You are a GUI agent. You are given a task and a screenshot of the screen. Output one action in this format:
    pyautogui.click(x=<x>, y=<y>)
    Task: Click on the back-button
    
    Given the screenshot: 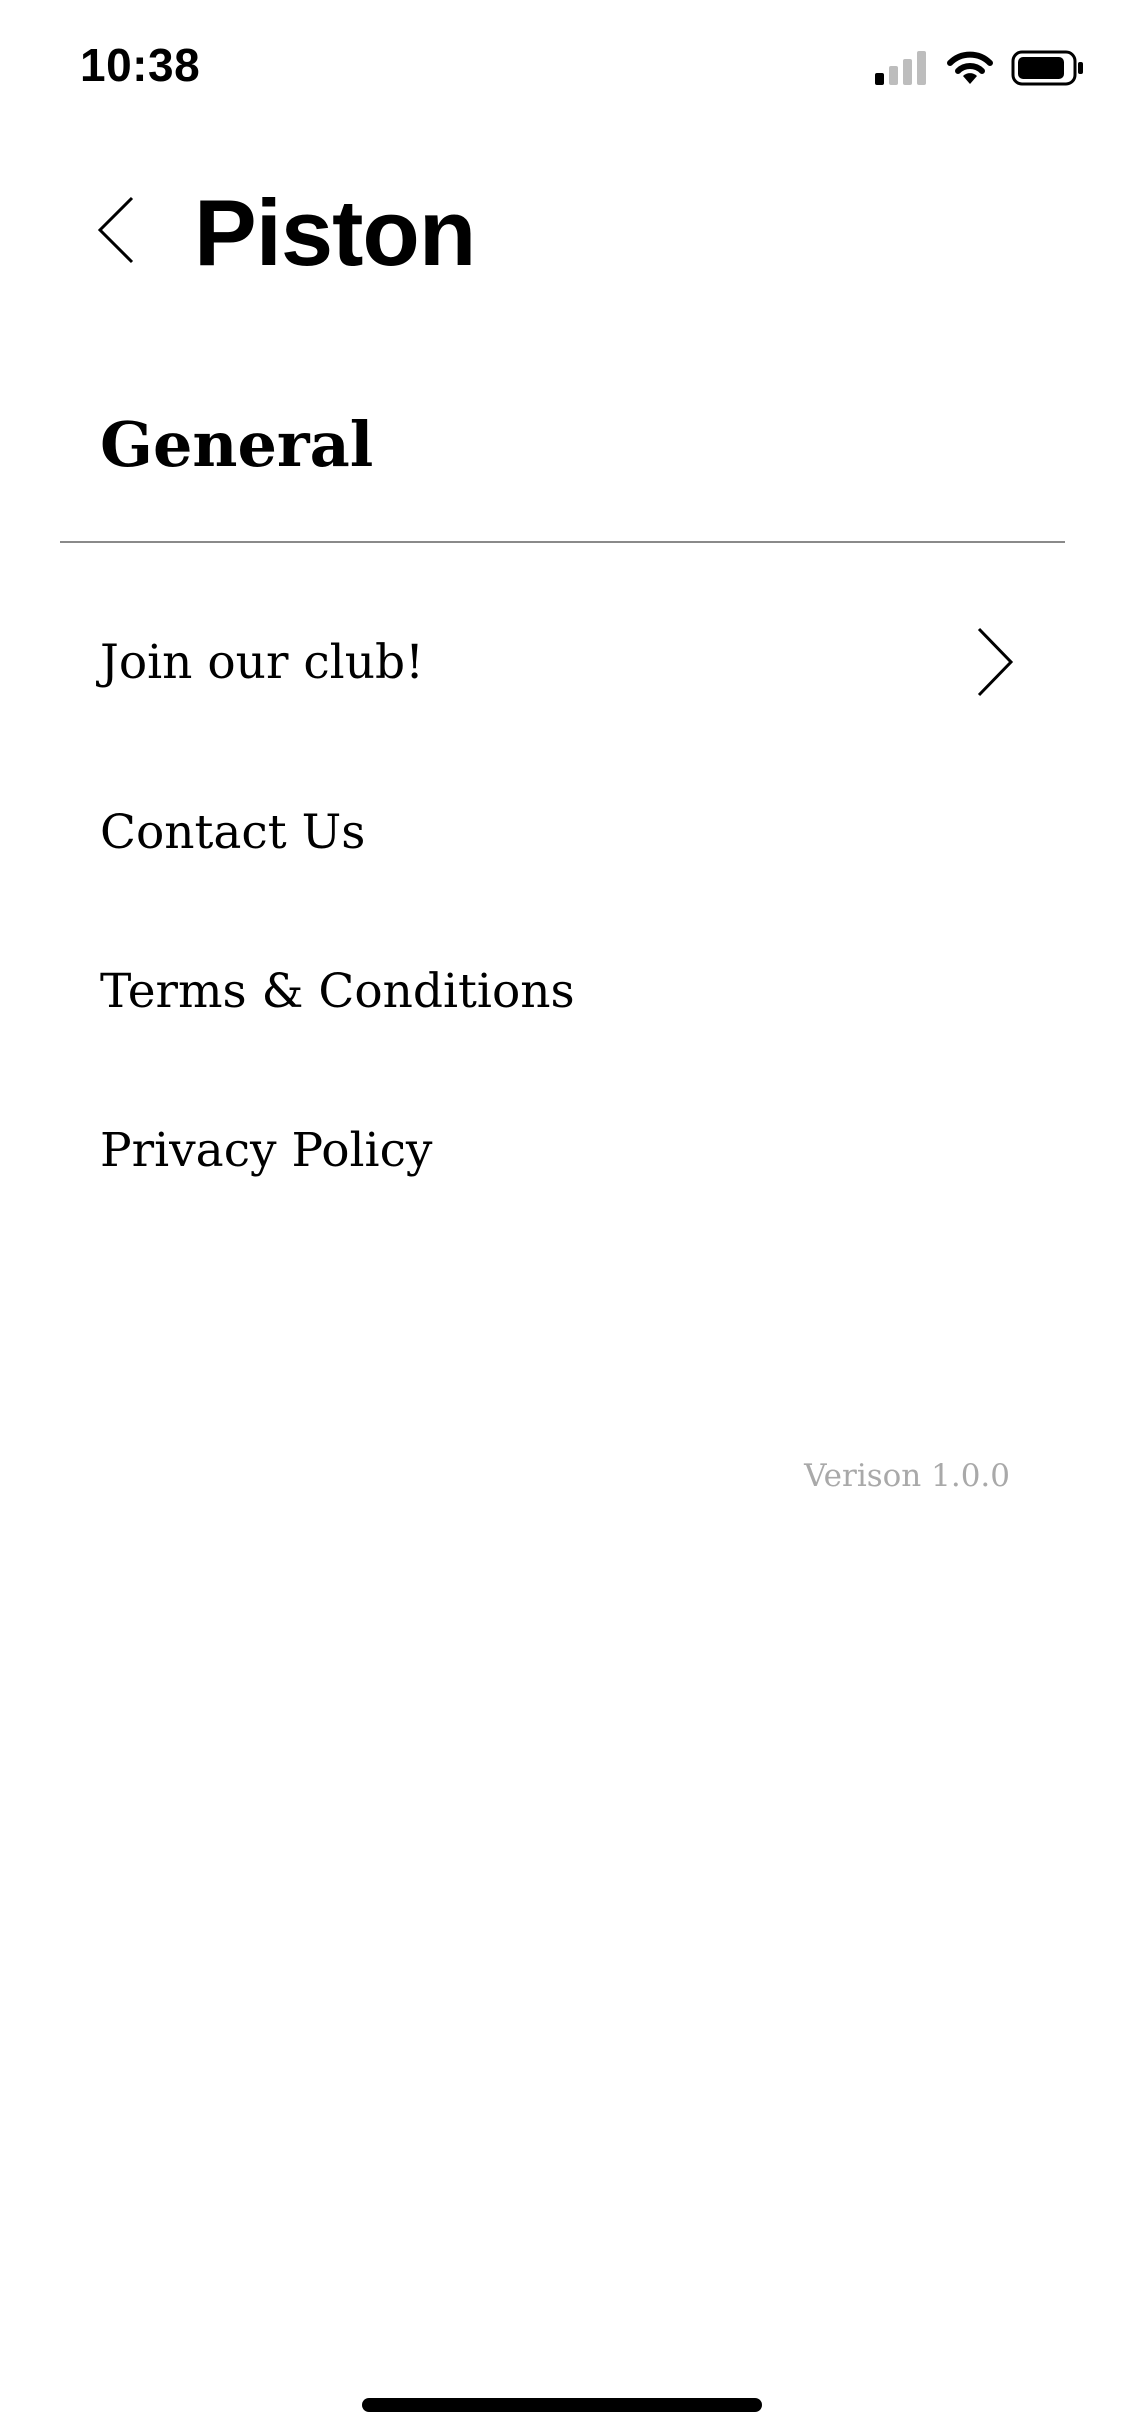 What is the action you would take?
    pyautogui.click(x=116, y=232)
    